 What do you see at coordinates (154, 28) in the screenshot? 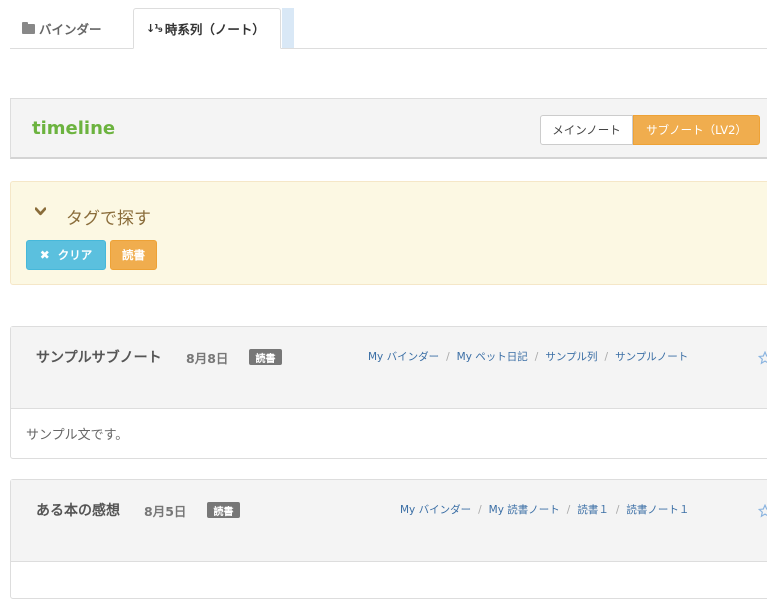
I see `sort-icon: ↓¹₉` at bounding box center [154, 28].